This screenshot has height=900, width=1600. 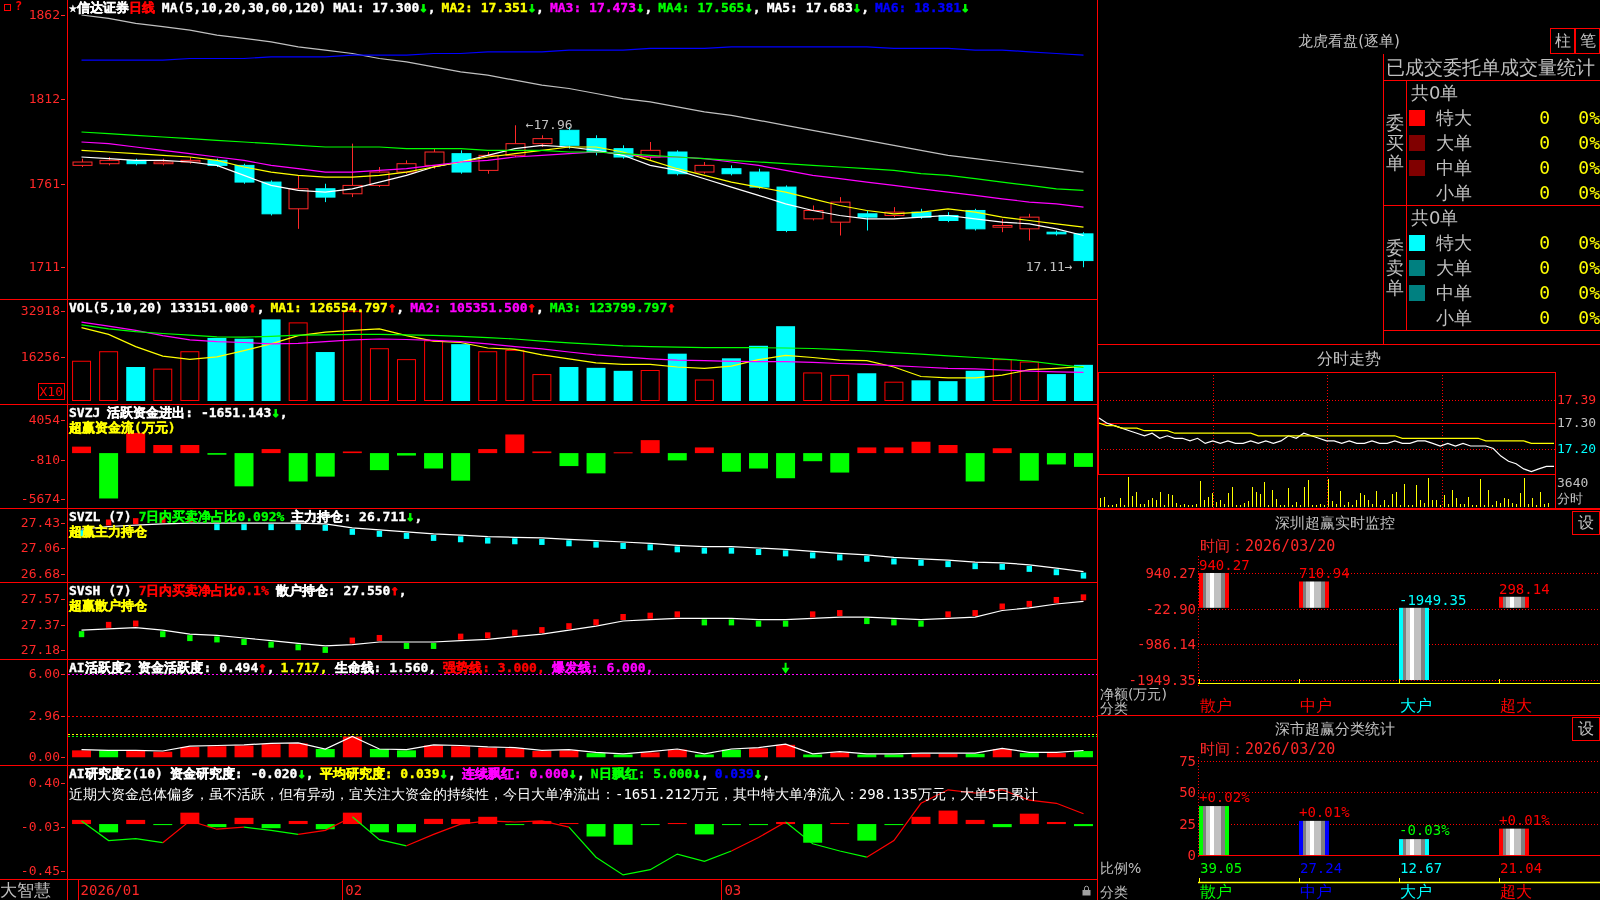 I want to click on side-label: 委买单, so click(x=1395, y=143).